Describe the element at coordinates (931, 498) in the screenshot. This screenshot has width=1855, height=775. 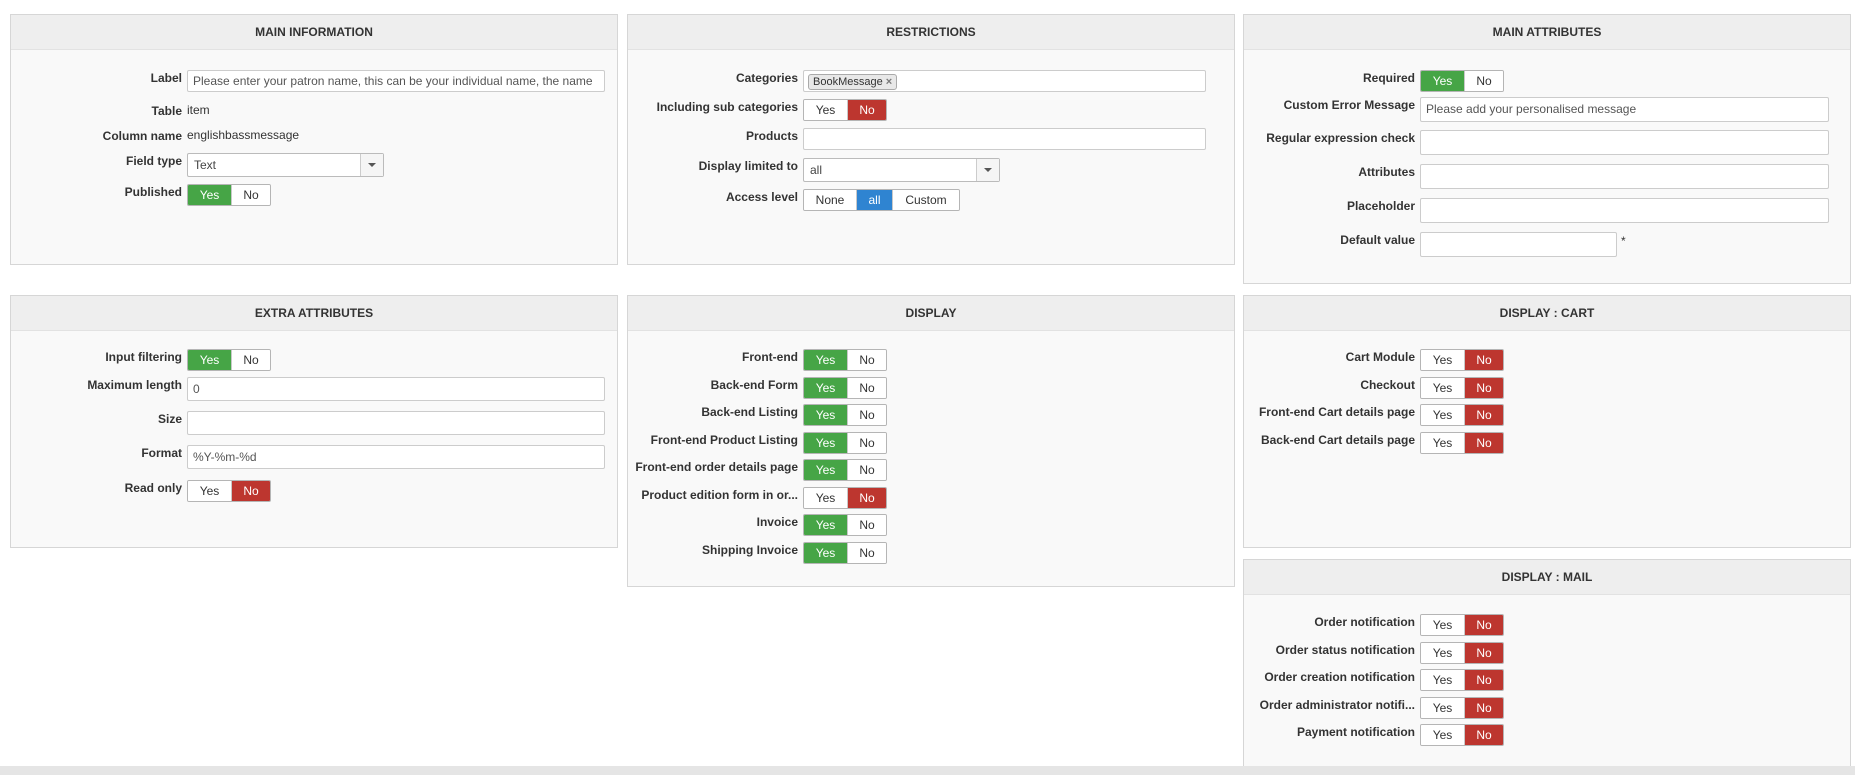
I see `display-option-row: Product edition form in or... Yes No` at that location.